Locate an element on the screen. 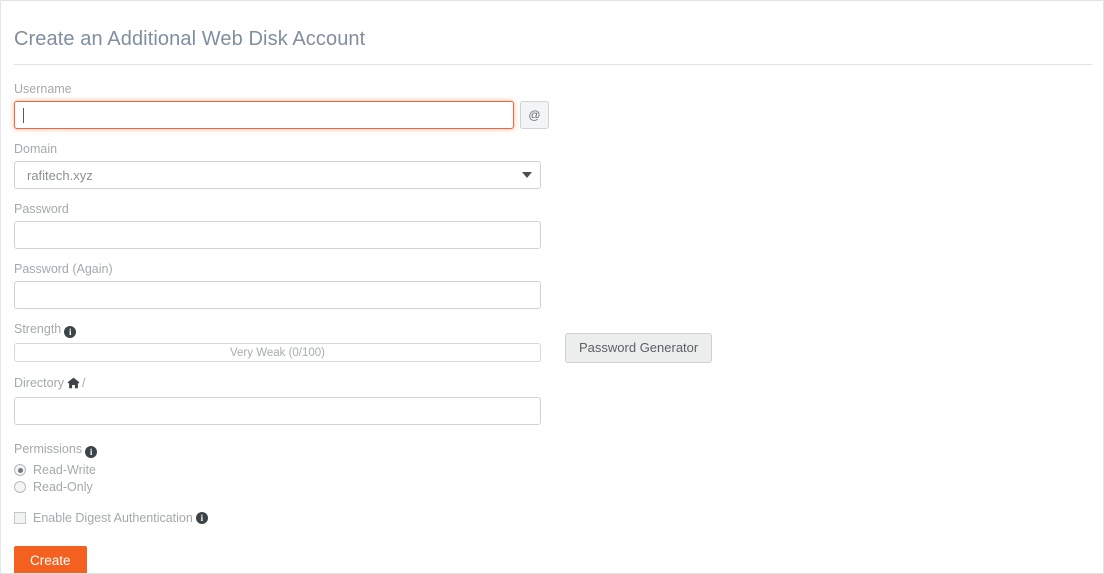 The image size is (1104, 574). domain-field-group: Domain rafitech.xyz is located at coordinates (552, 165).